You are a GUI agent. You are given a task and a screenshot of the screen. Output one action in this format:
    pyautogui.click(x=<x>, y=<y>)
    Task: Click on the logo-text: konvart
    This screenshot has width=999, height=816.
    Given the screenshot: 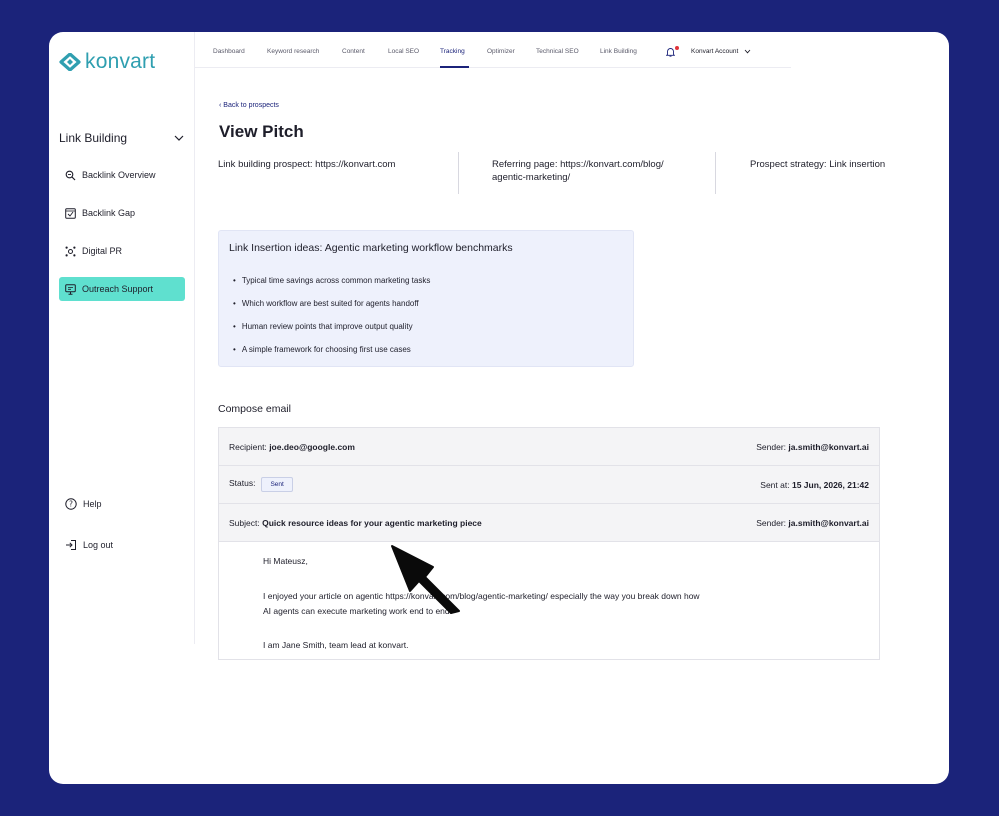 What is the action you would take?
    pyautogui.click(x=120, y=61)
    